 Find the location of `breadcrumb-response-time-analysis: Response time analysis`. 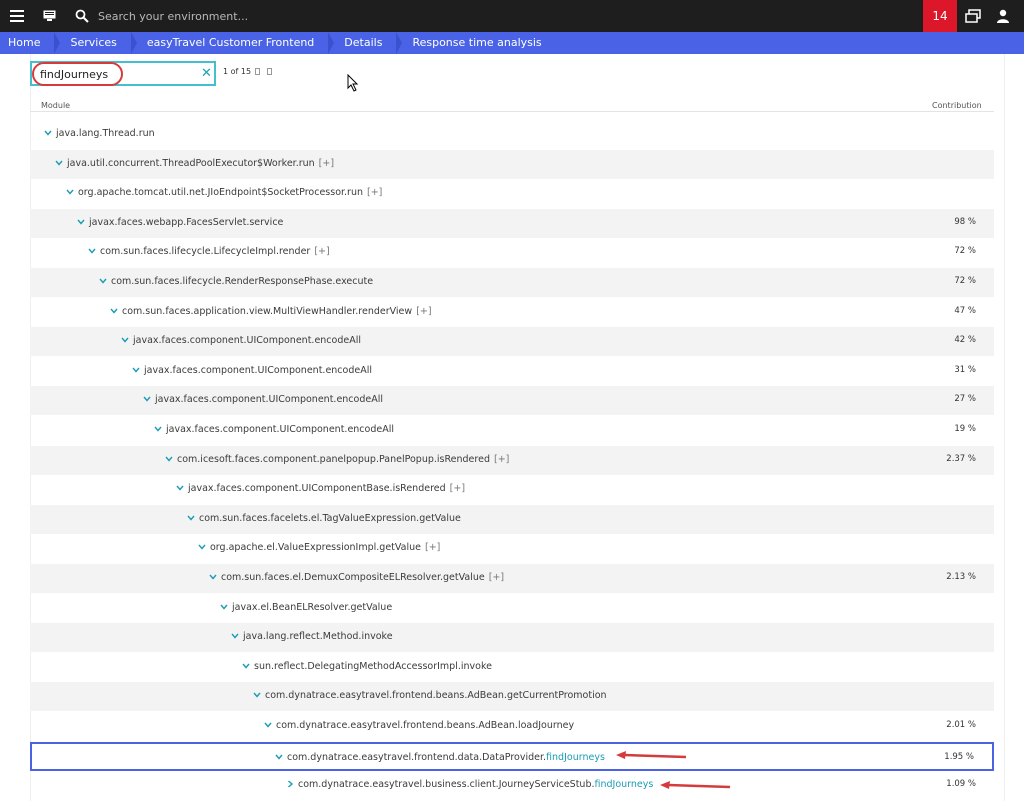

breadcrumb-response-time-analysis: Response time analysis is located at coordinates (475, 43).